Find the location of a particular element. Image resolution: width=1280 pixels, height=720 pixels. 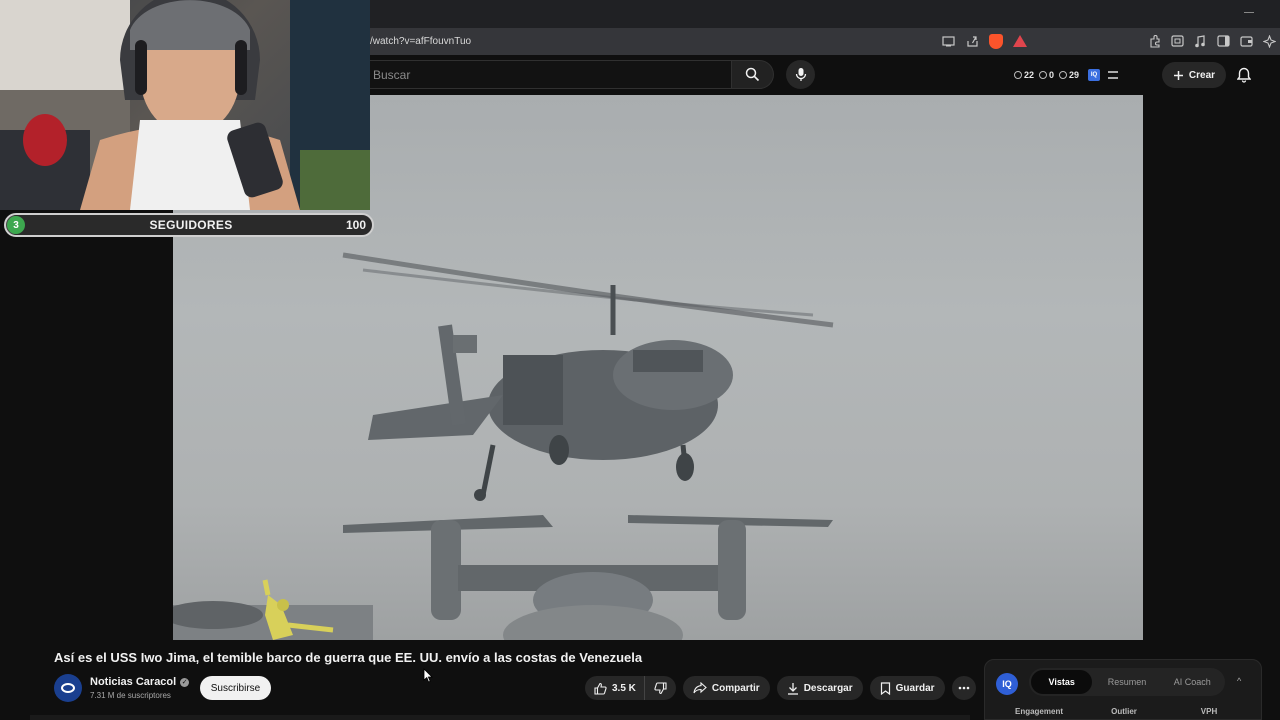

webcam-overlay is located at coordinates (185, 105).